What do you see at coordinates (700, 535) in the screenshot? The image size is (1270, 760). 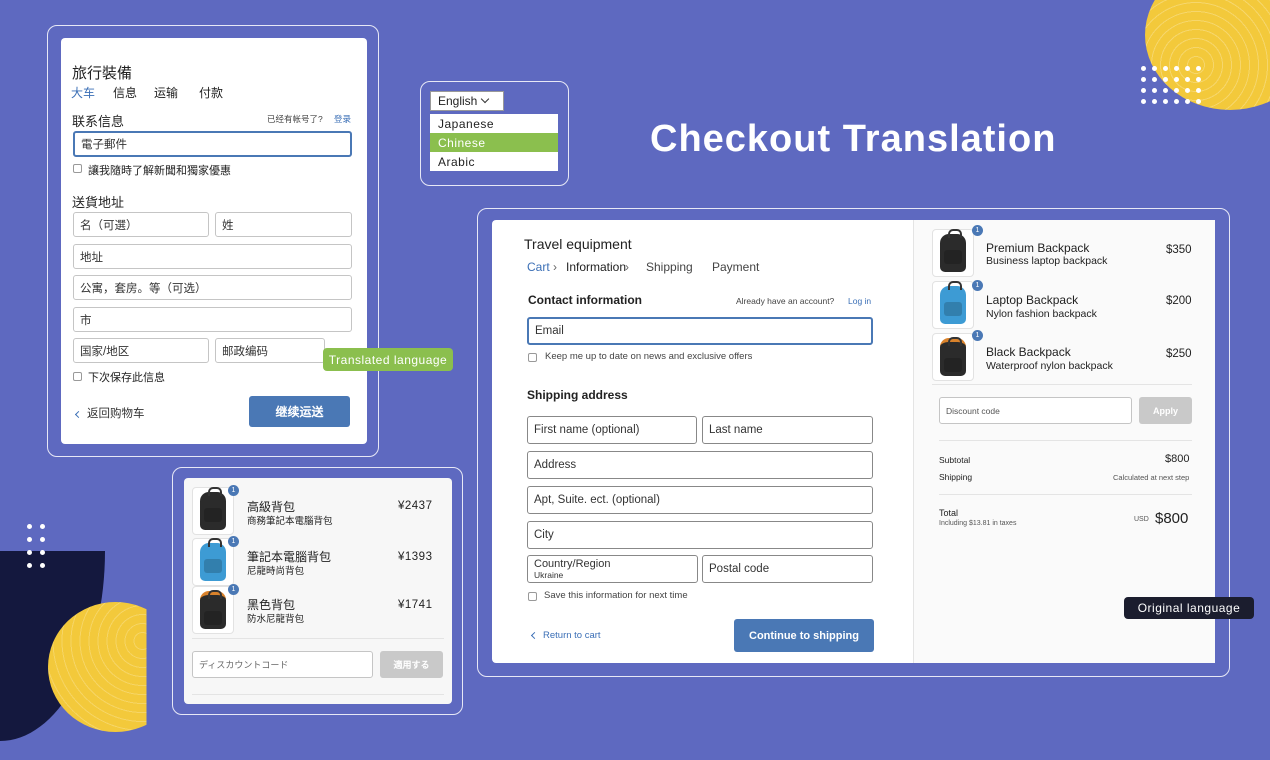 I see `city-field: City` at bounding box center [700, 535].